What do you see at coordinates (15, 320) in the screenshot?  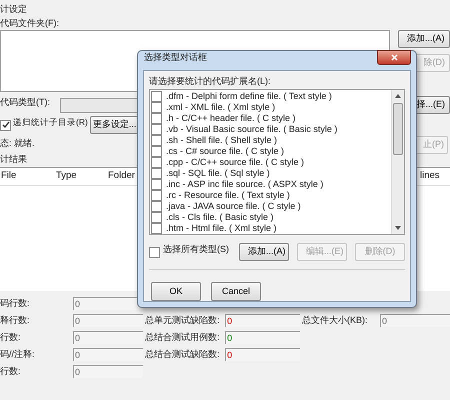 I see `stat-label: 释行数:` at bounding box center [15, 320].